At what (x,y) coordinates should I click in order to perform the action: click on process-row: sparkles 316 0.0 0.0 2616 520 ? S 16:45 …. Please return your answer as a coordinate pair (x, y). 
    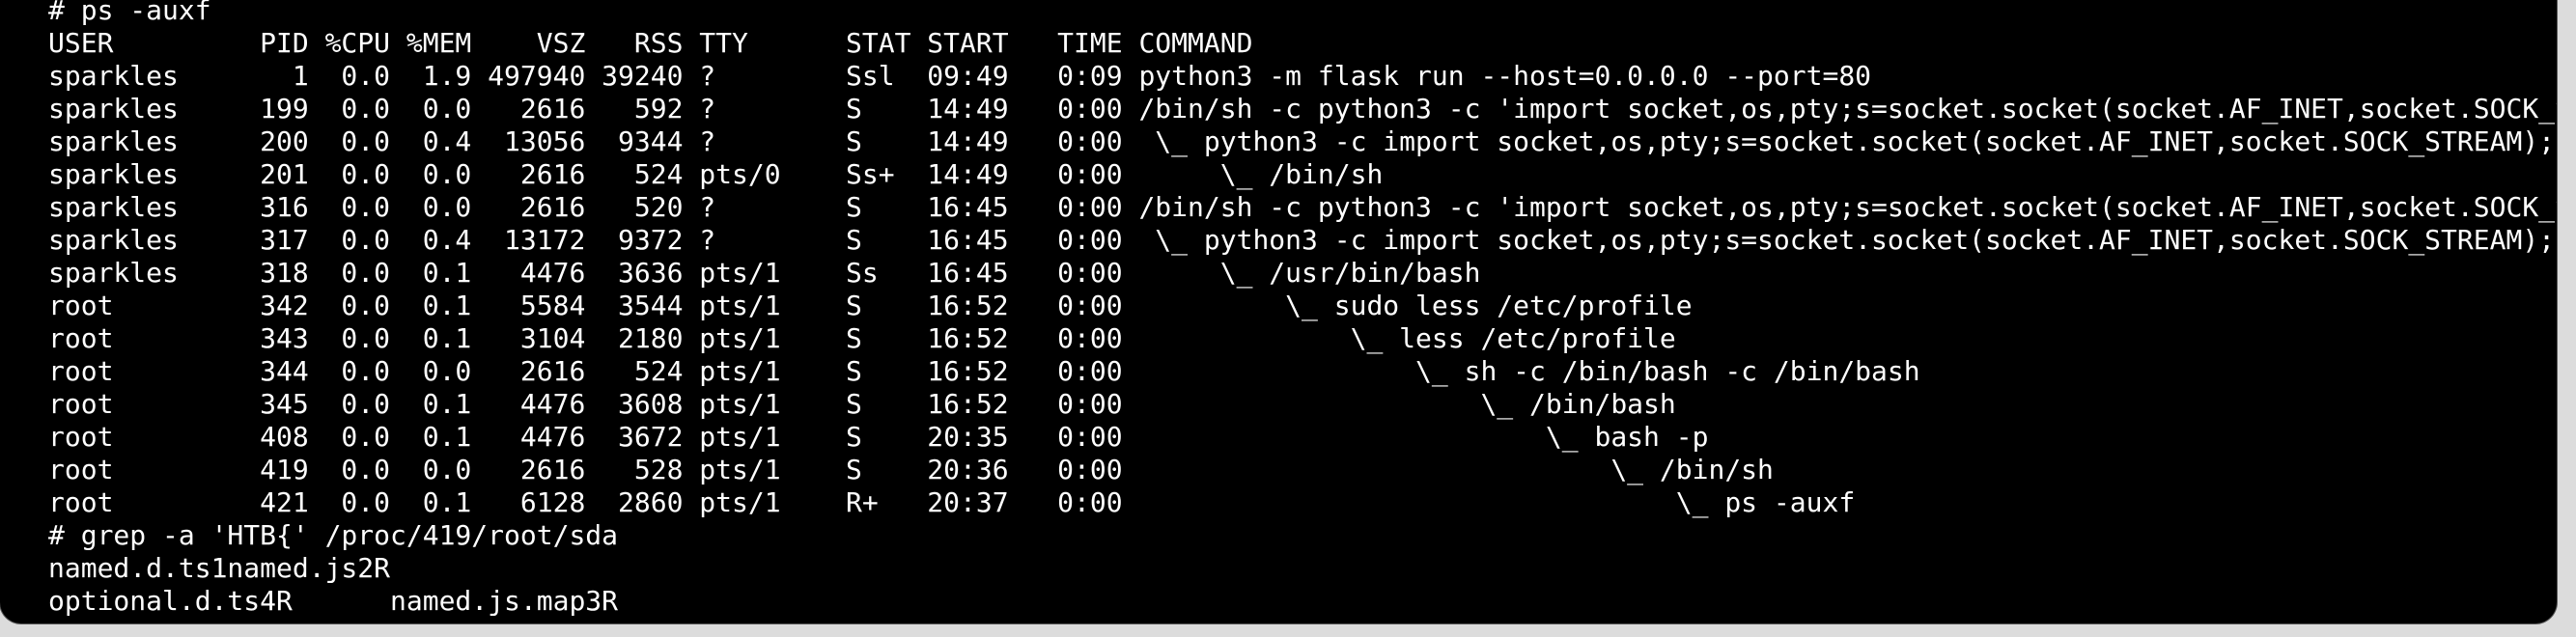
    Looking at the image, I should click on (1303, 207).